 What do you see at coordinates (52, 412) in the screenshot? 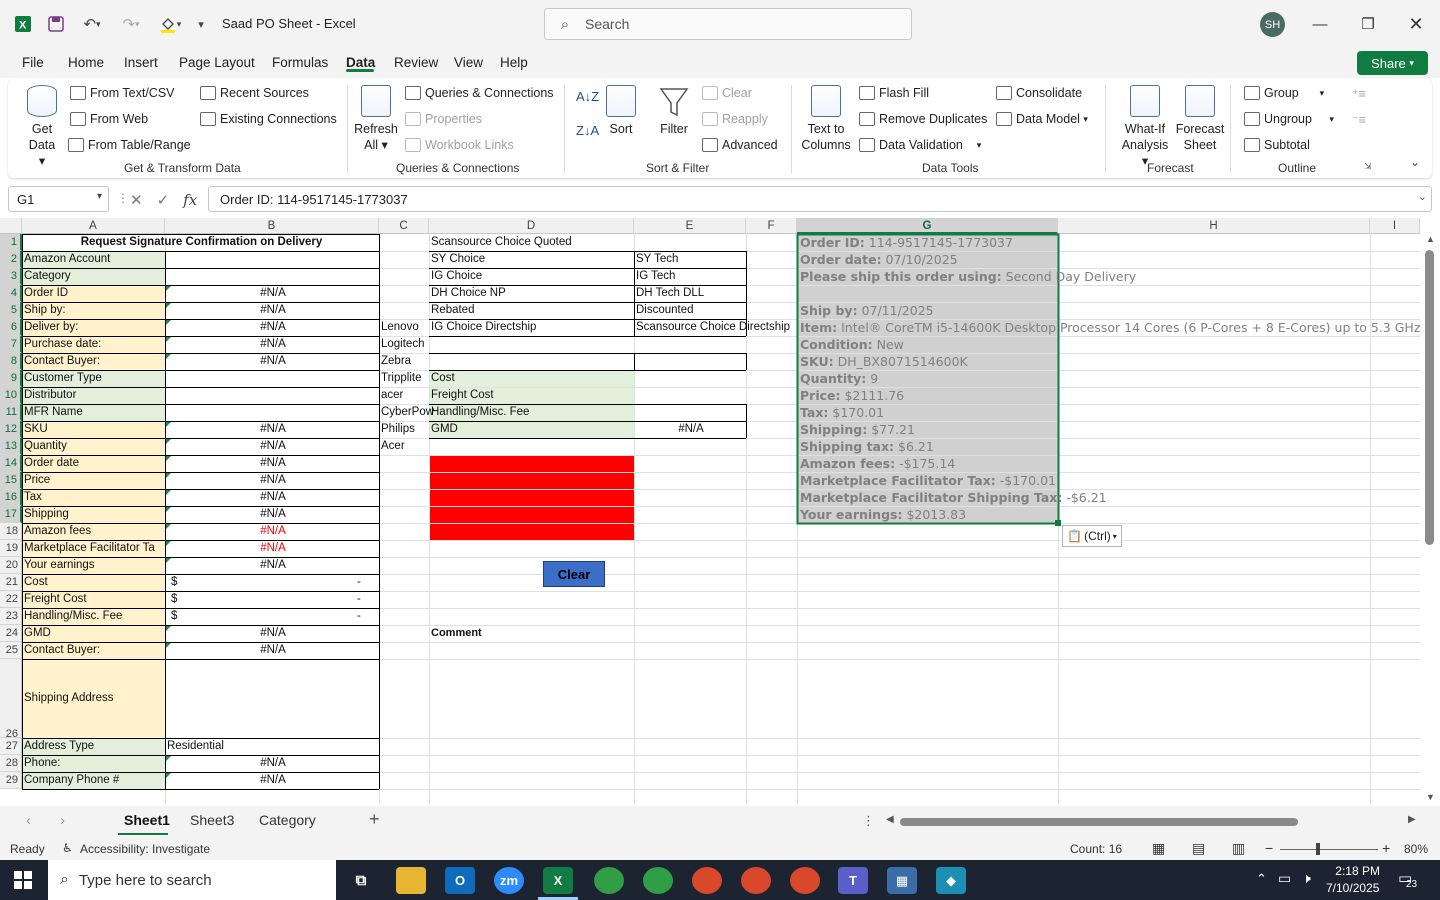
I see `cell-a11: MFR Name` at bounding box center [52, 412].